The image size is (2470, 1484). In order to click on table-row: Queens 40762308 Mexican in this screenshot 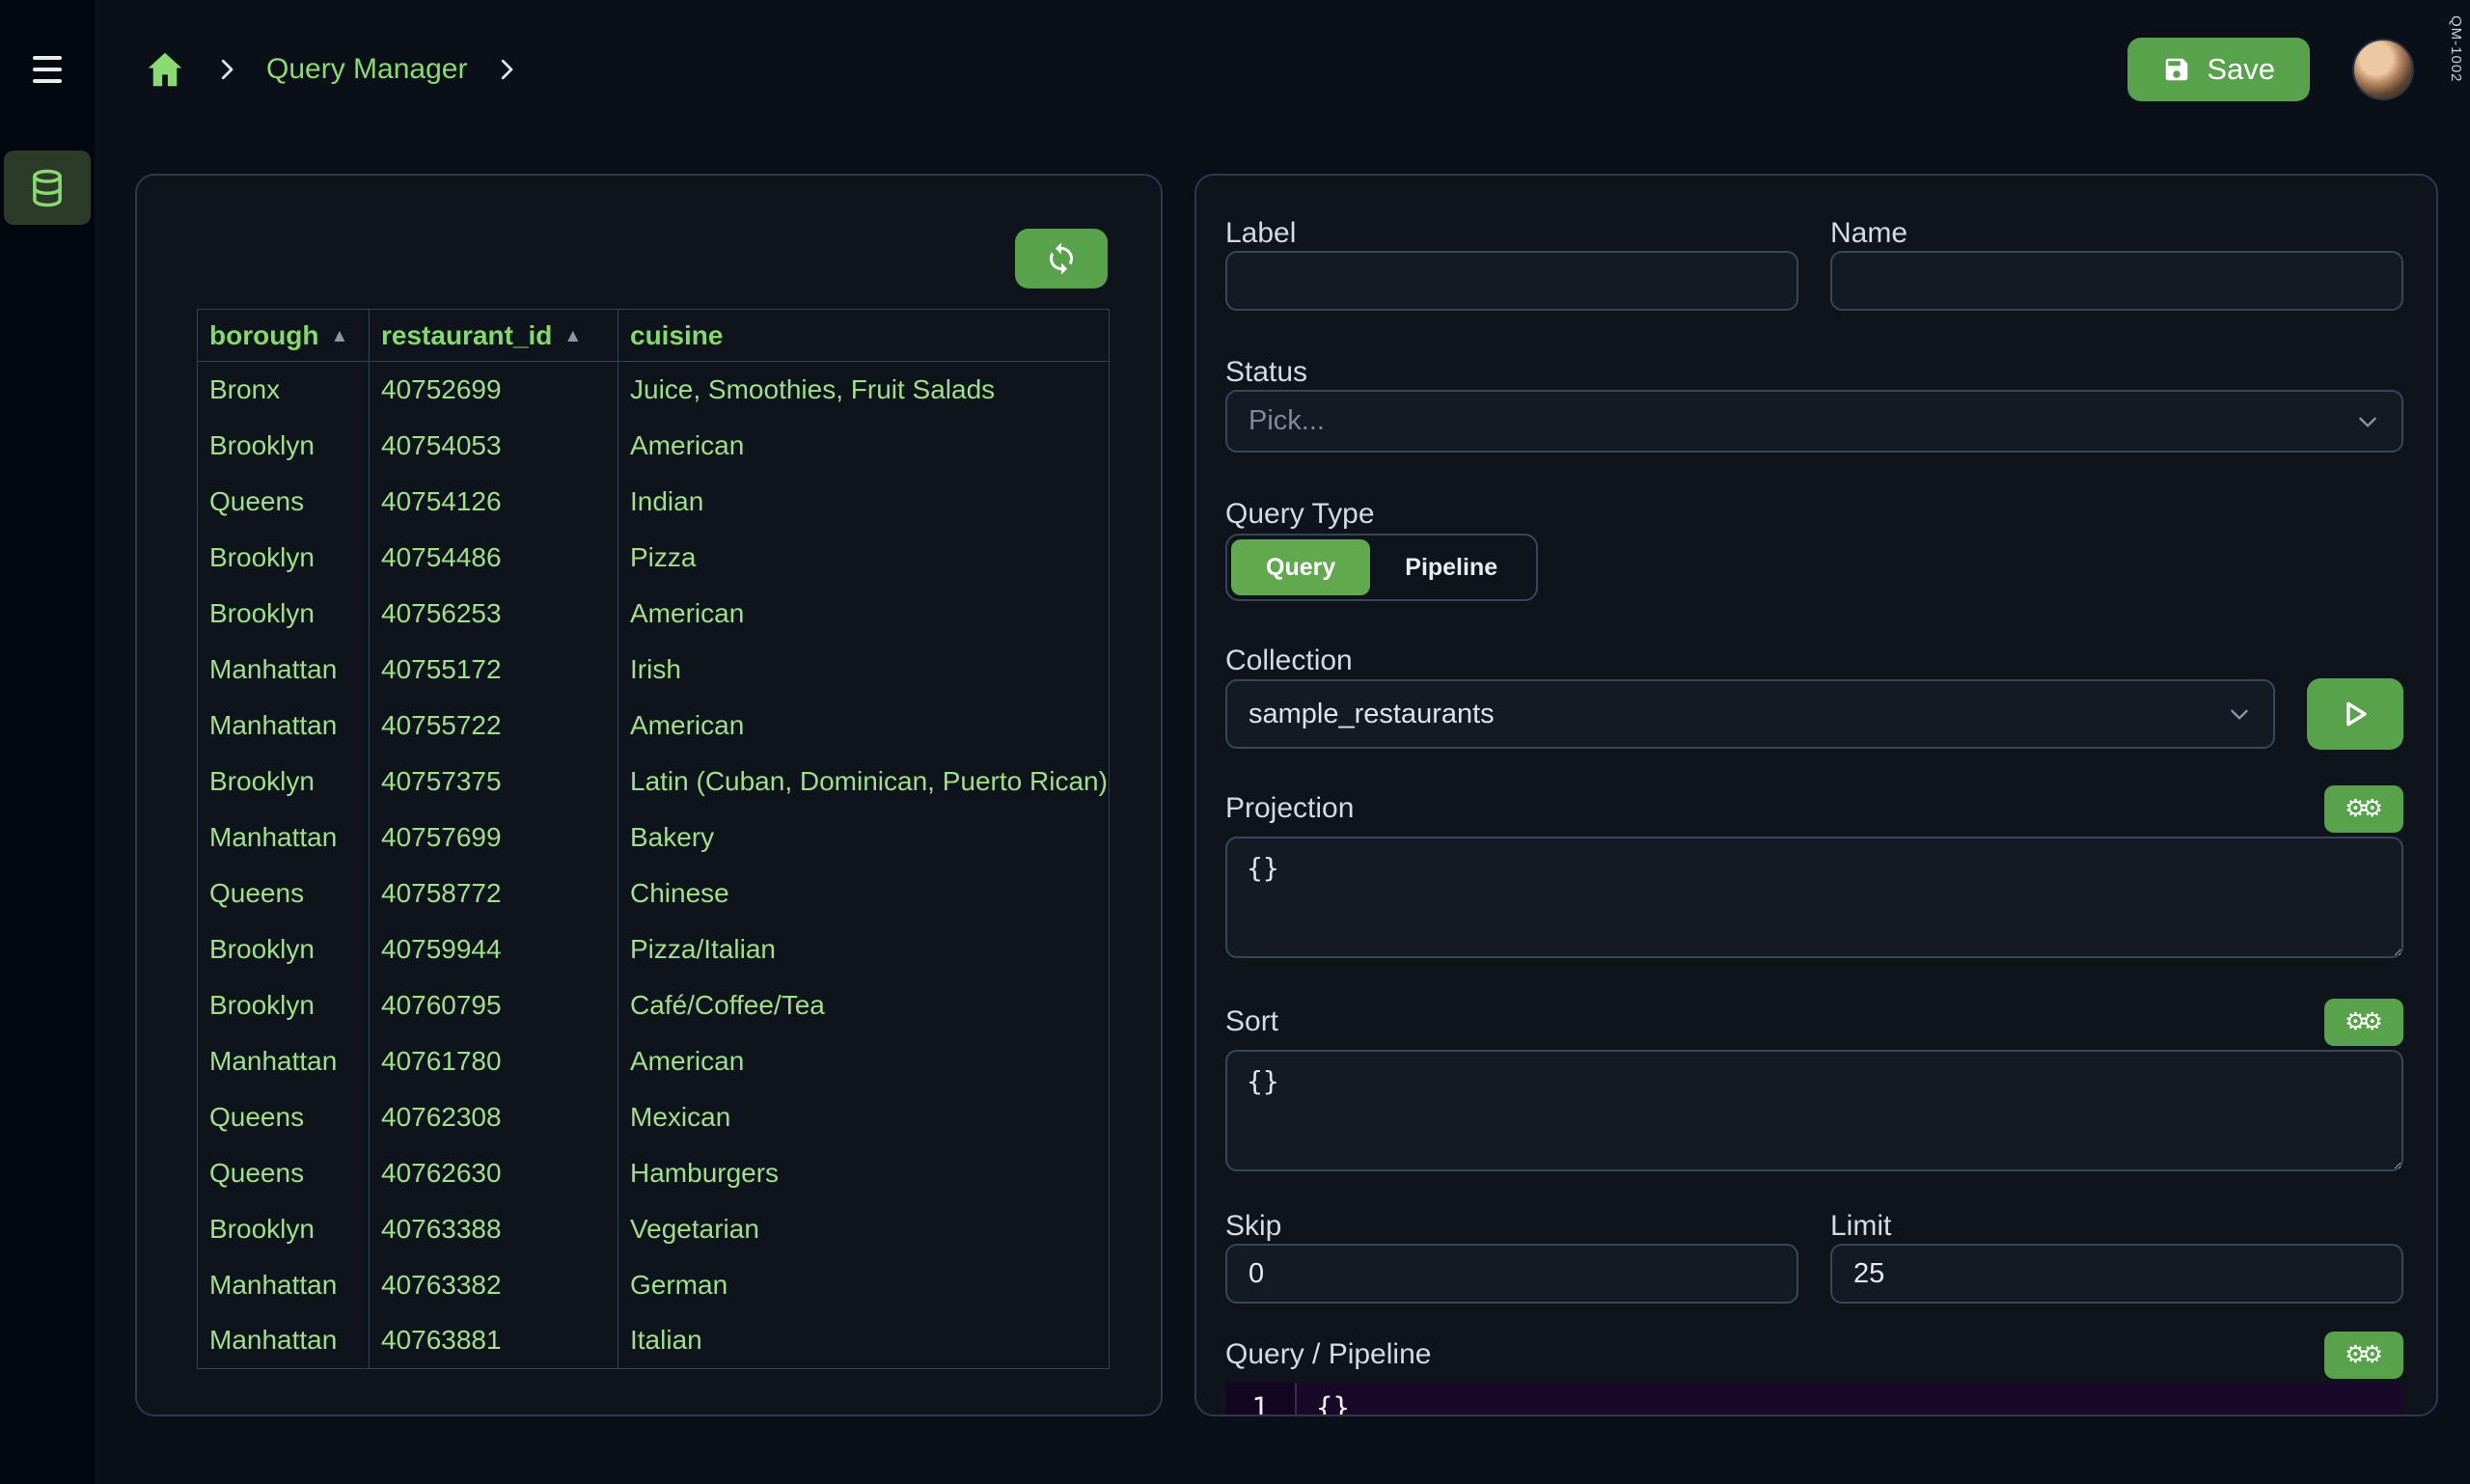, I will do `click(653, 1116)`.